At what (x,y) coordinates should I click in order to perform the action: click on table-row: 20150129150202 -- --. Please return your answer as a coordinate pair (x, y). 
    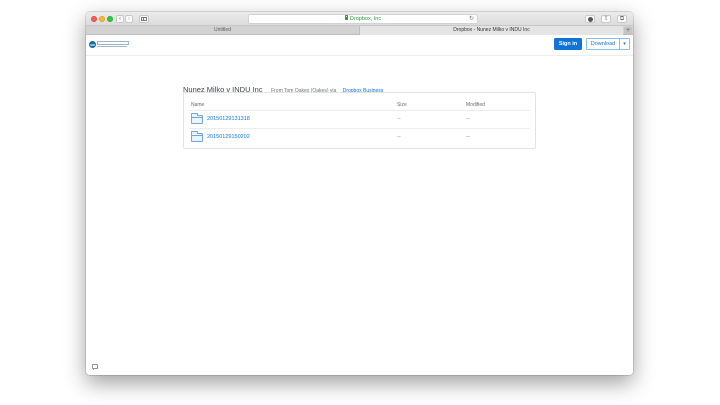
    Looking at the image, I should click on (359, 138).